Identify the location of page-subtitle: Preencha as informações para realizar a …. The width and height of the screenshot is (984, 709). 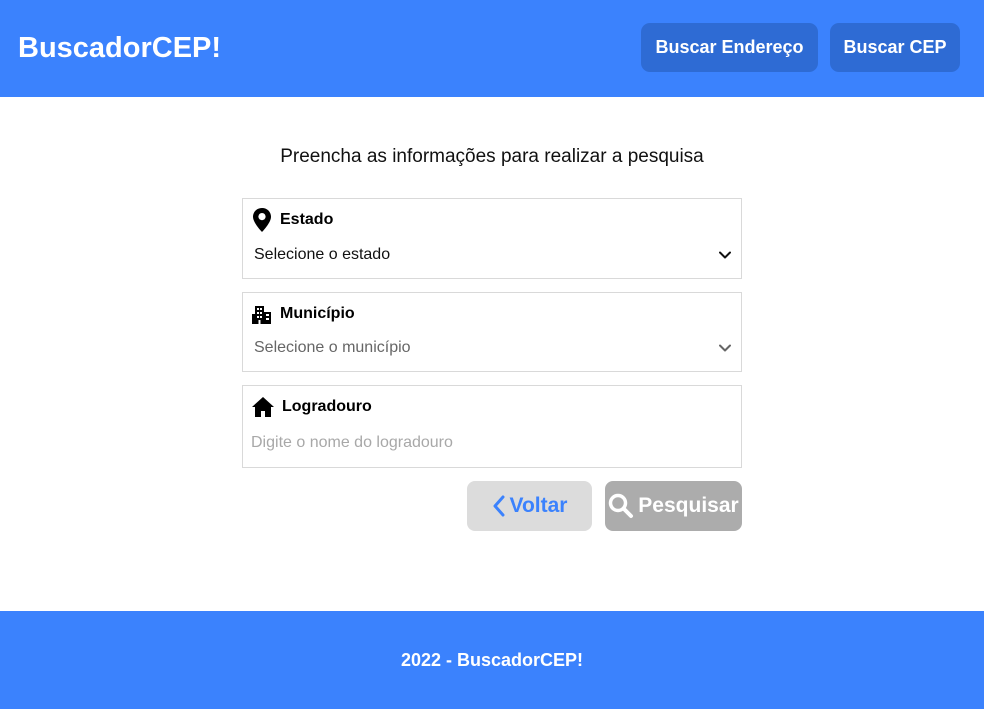
(492, 156).